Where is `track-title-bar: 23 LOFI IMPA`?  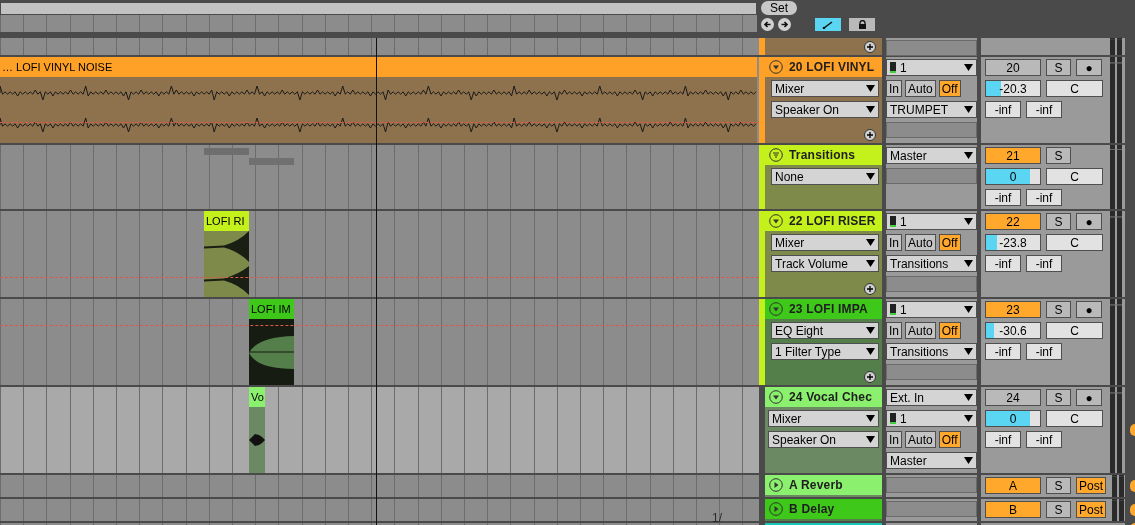
track-title-bar: 23 LOFI IMPA is located at coordinates (823, 309).